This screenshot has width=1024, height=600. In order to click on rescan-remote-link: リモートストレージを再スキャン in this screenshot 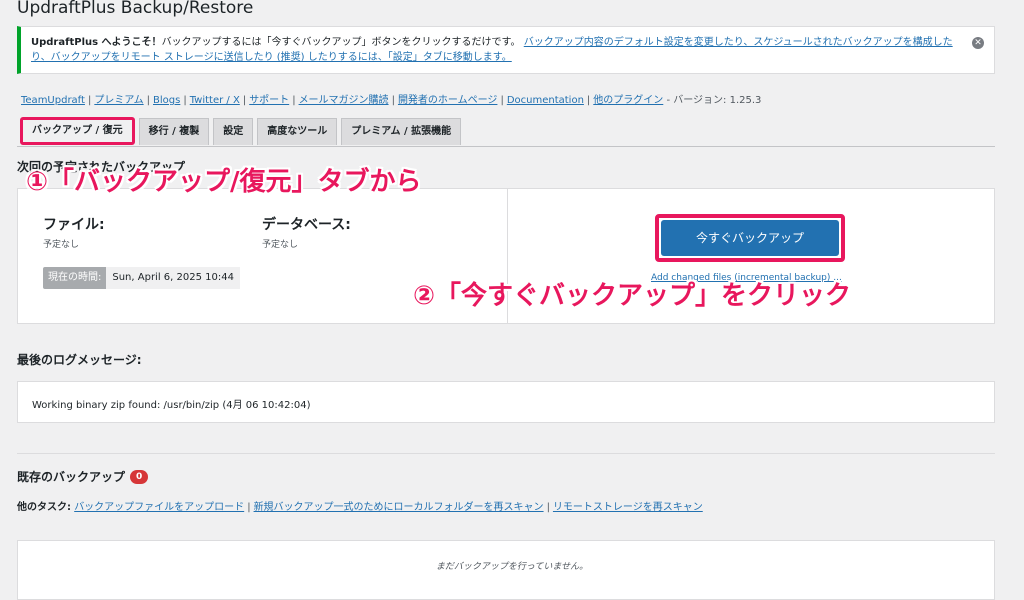, I will do `click(628, 507)`.